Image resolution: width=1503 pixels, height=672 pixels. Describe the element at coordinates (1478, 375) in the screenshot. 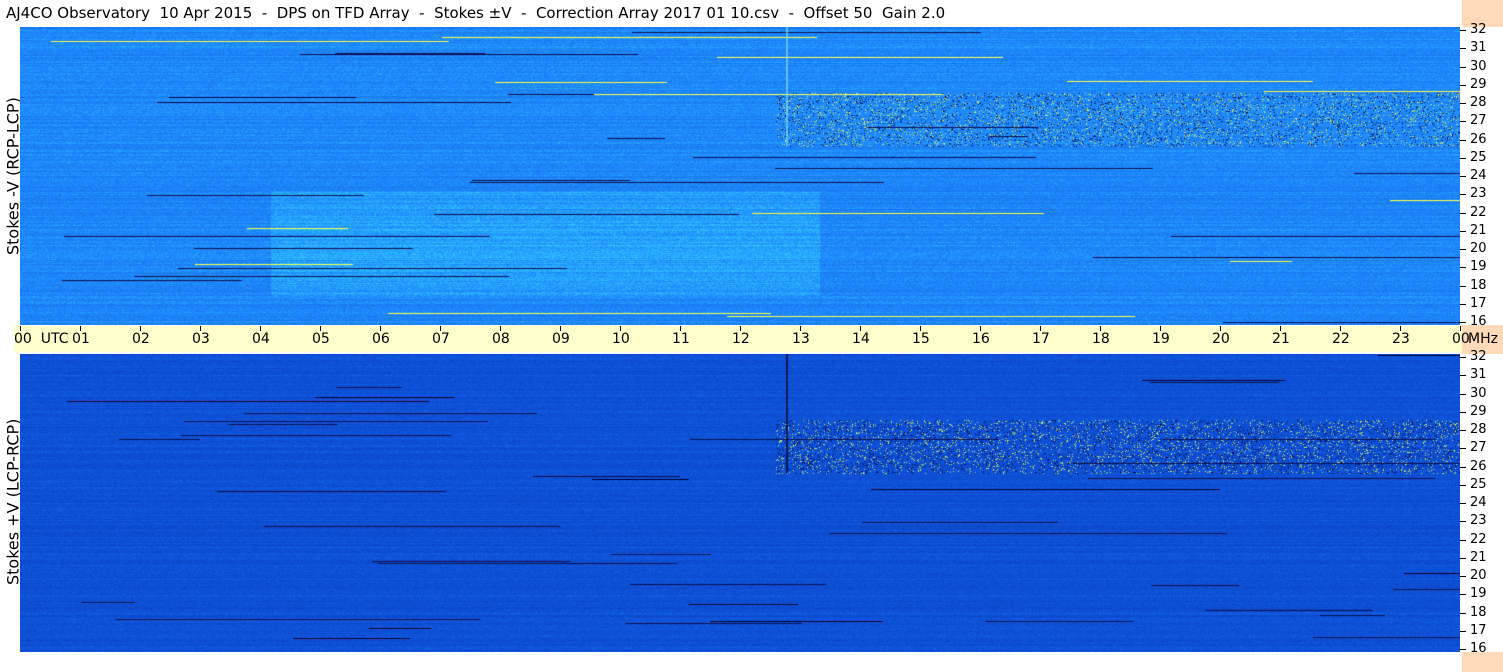

I see `freq-tick-label: 31` at that location.